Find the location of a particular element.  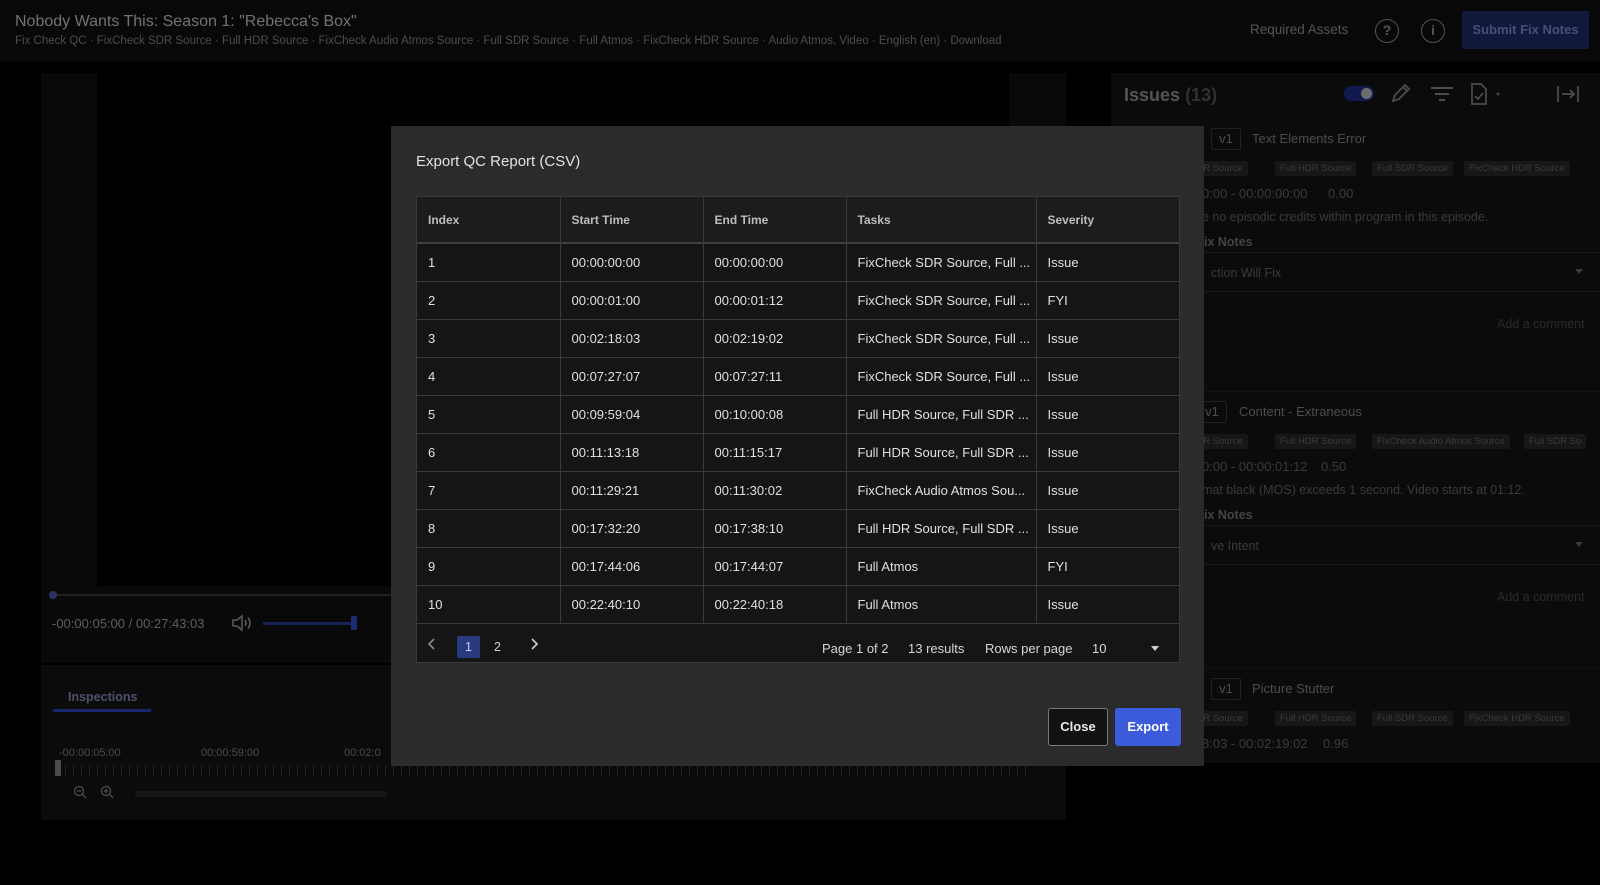

end-time-cell: 00:02:19:02 is located at coordinates (775, 338).